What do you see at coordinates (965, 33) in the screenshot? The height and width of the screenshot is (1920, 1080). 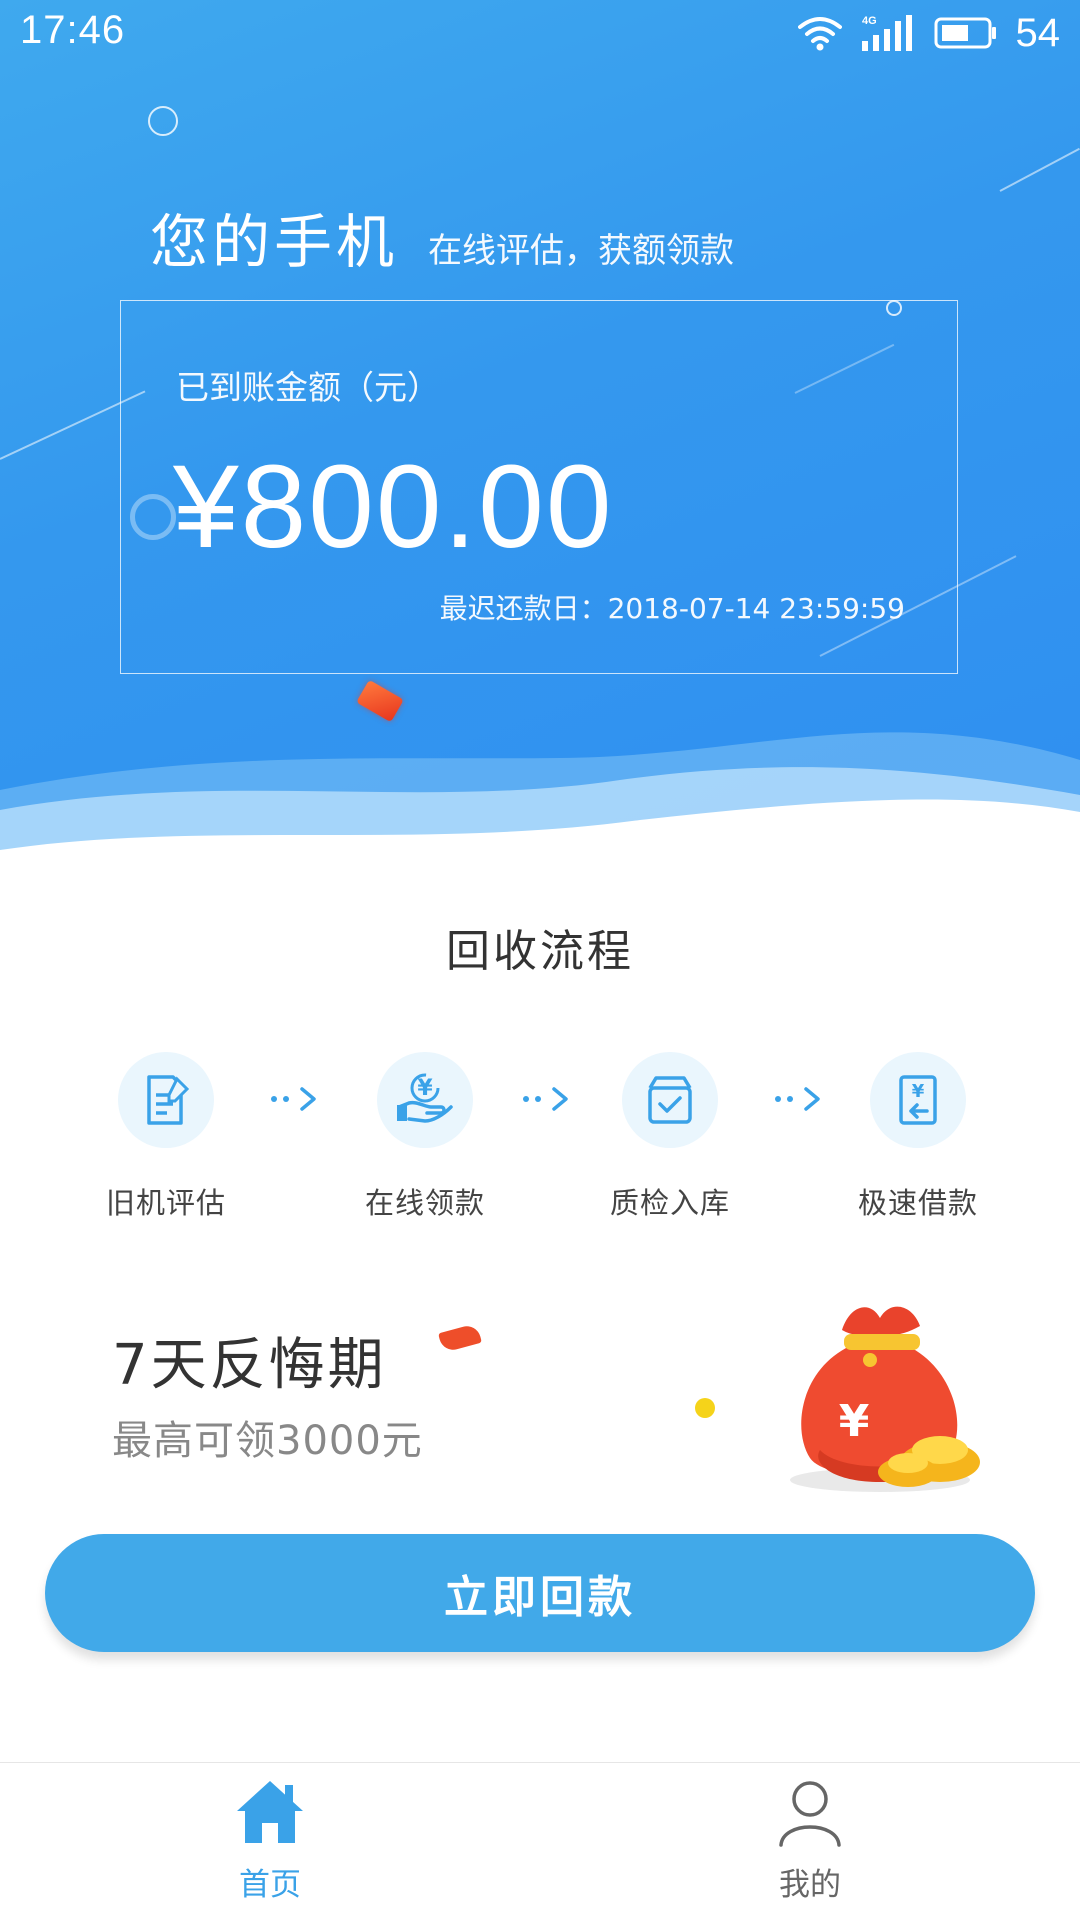 I see `battery-icon` at bounding box center [965, 33].